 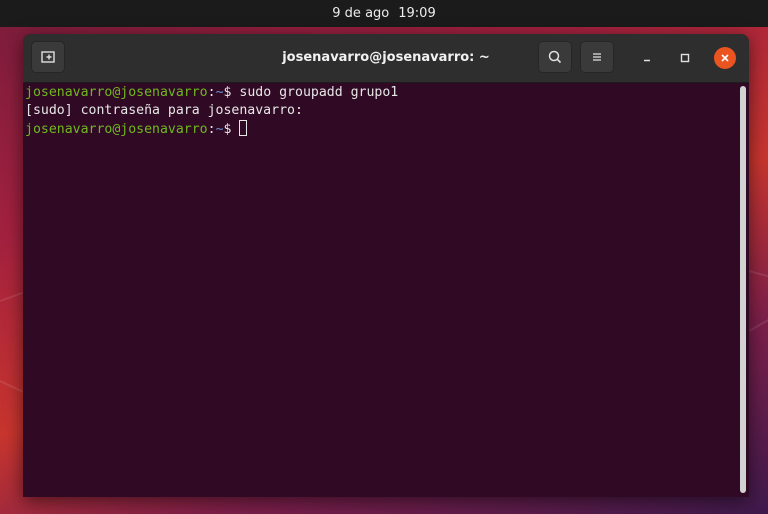 What do you see at coordinates (243, 128) in the screenshot?
I see `text-cursor` at bounding box center [243, 128].